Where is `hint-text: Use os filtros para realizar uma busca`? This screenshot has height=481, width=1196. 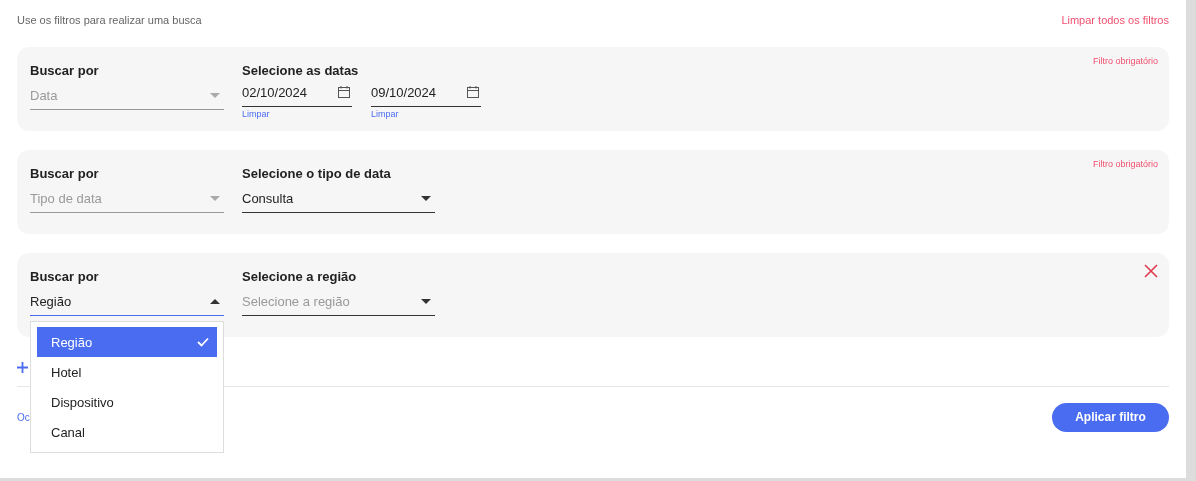 hint-text: Use os filtros para realizar uma busca is located at coordinates (109, 20).